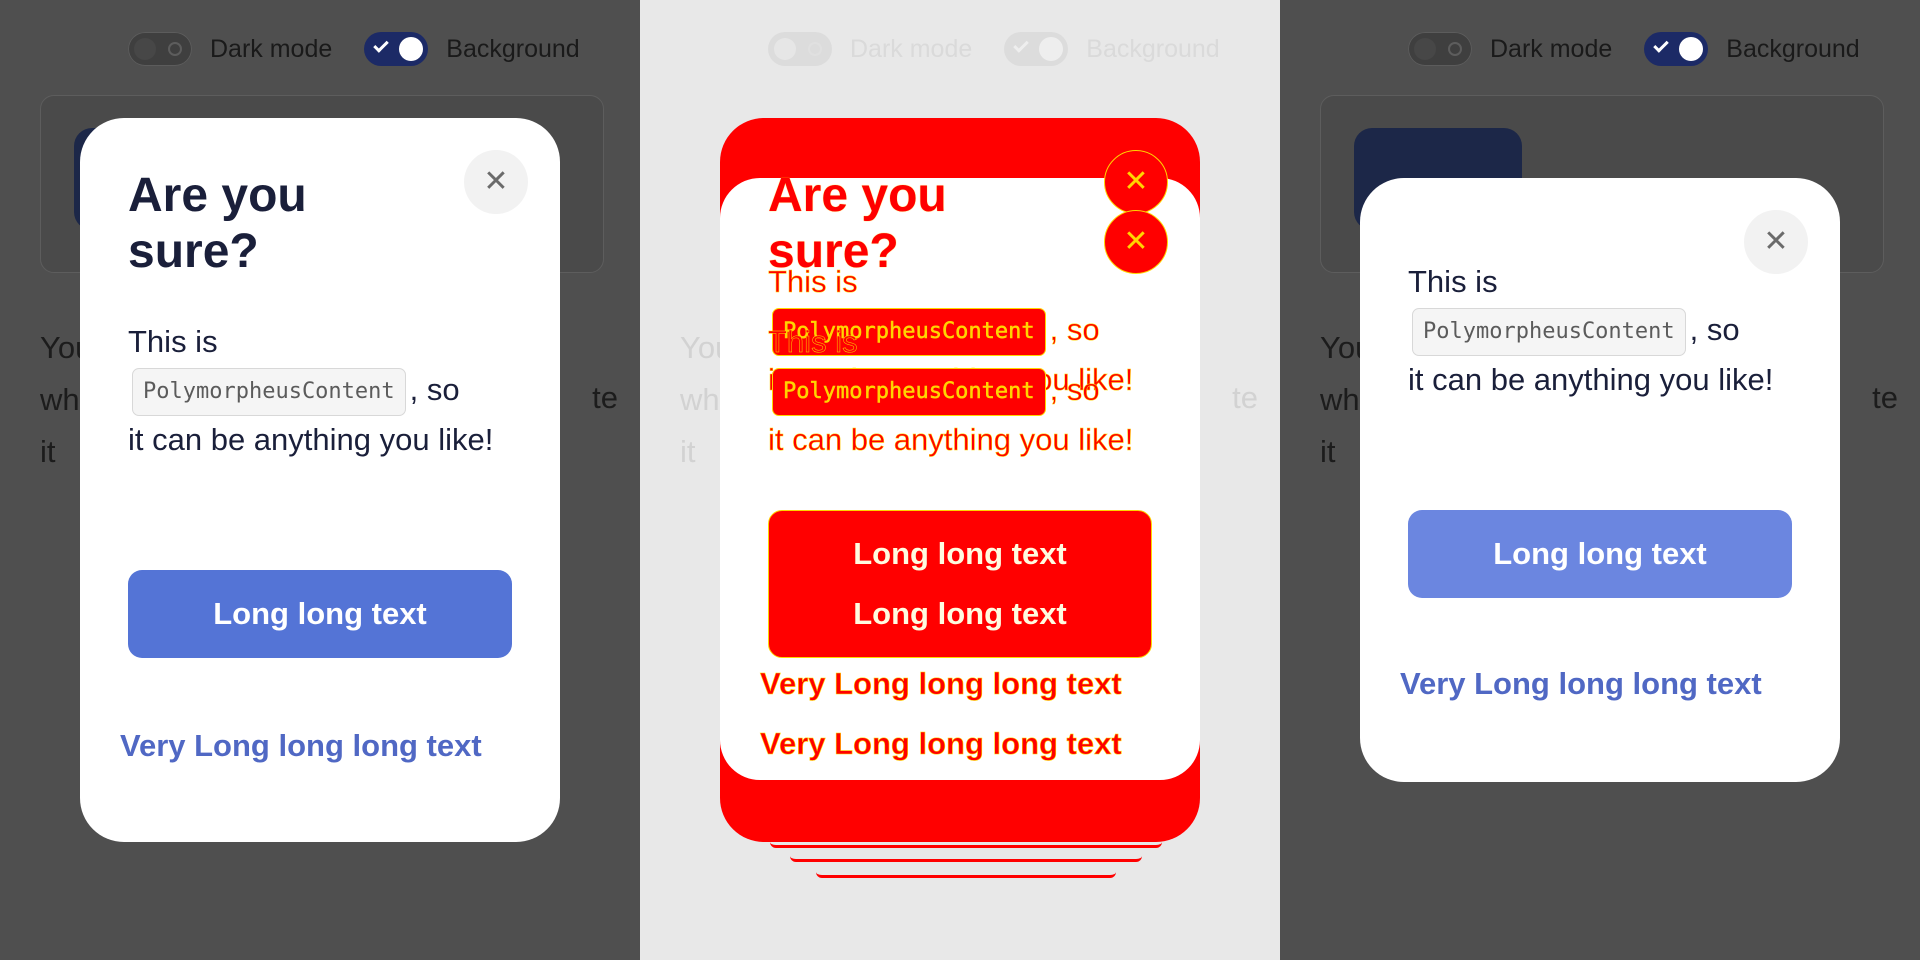 Image resolution: width=1920 pixels, height=960 pixels. I want to click on secondary-button-ghost: Very Long long long text, so click(941, 744).